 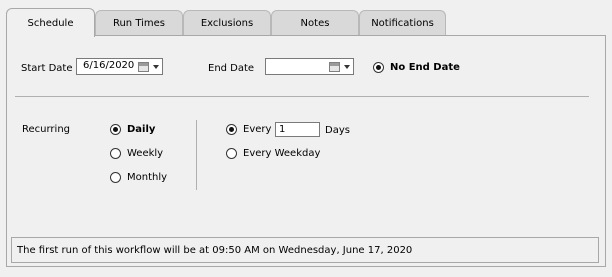 I want to click on start-date-picker: 6/16/2020, so click(x=119, y=66).